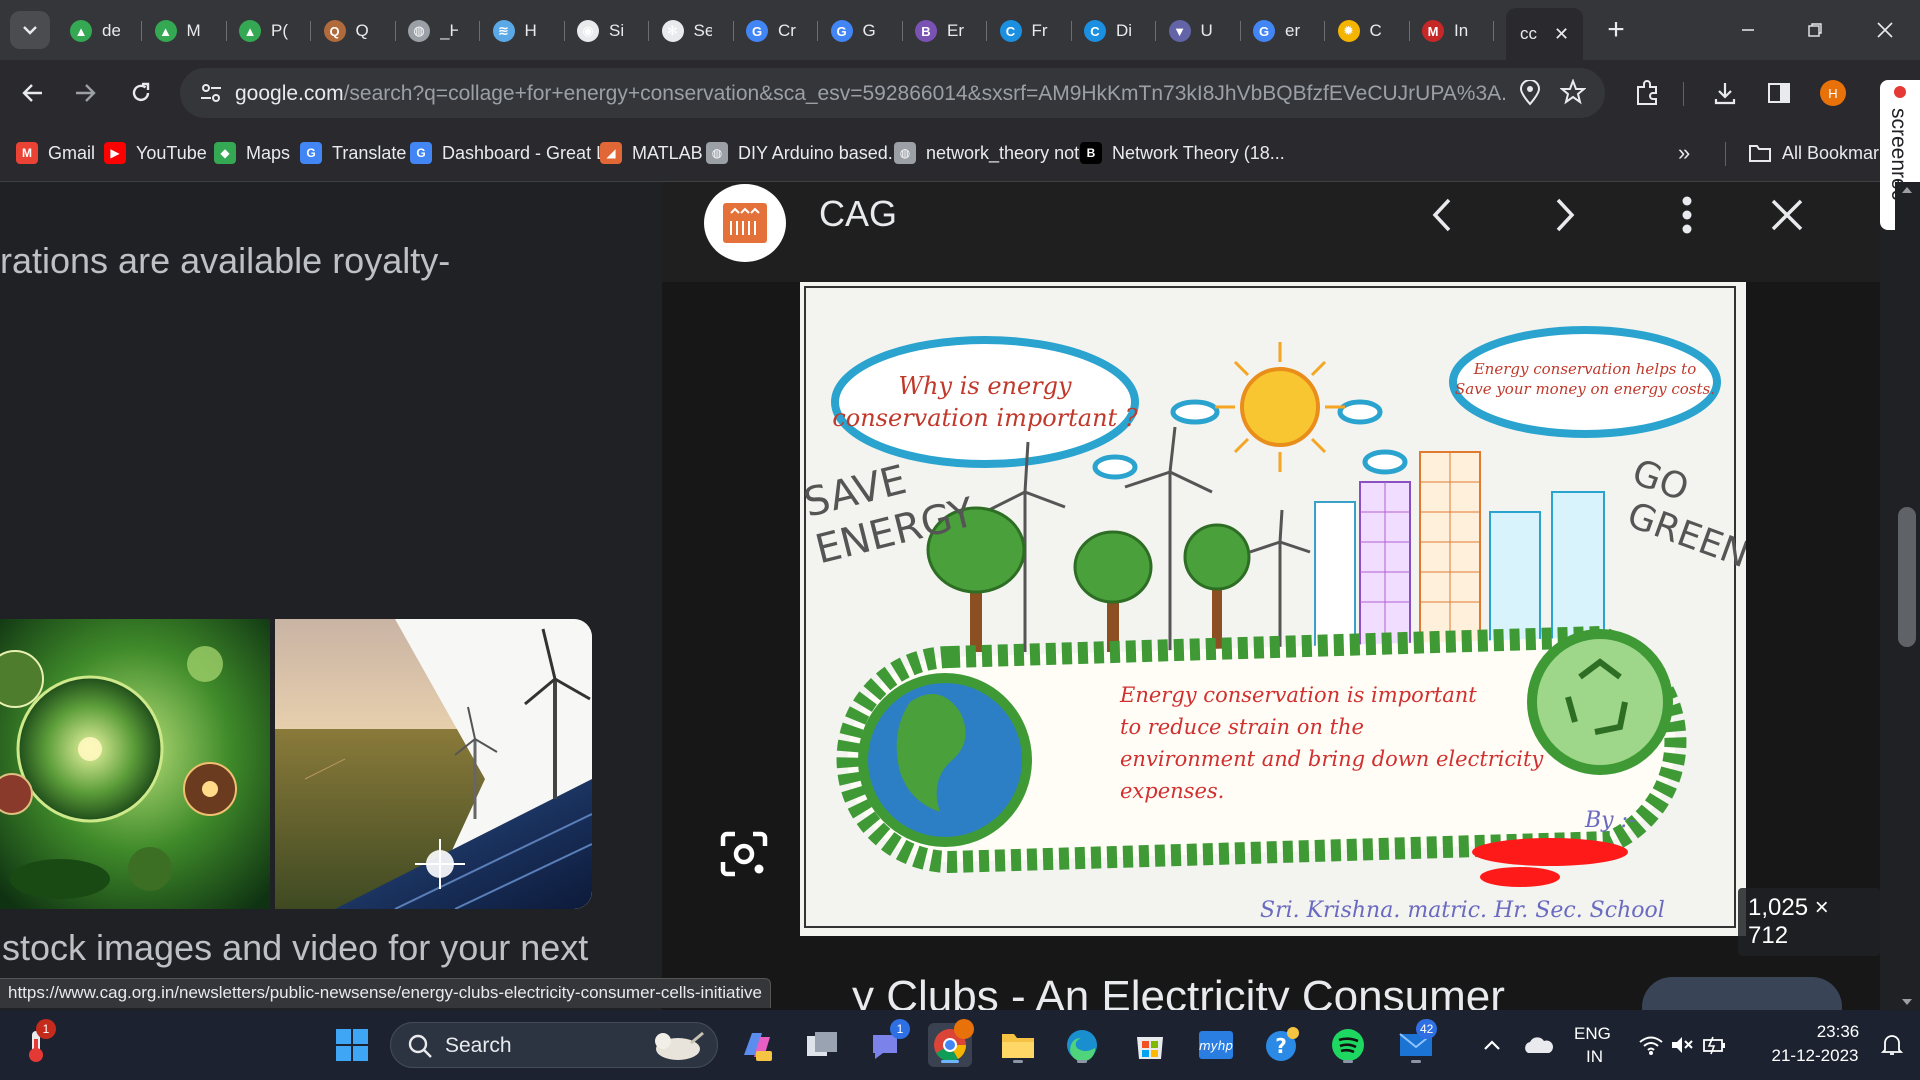 The width and height of the screenshot is (1920, 1080). What do you see at coordinates (1293, 30) in the screenshot?
I see `tab-label: er` at bounding box center [1293, 30].